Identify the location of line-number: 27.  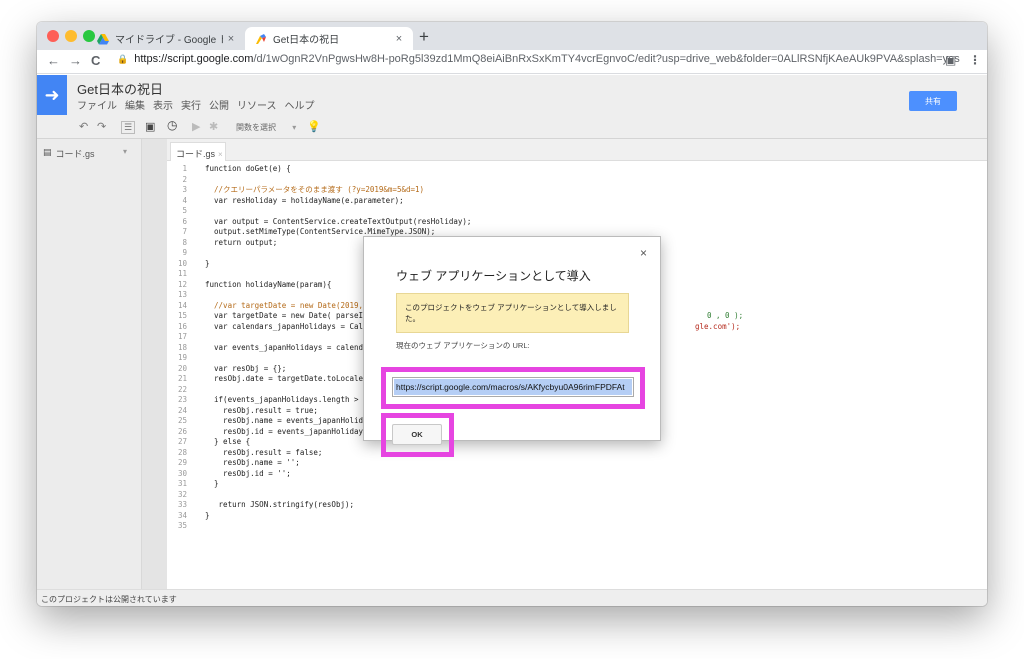
(182, 441).